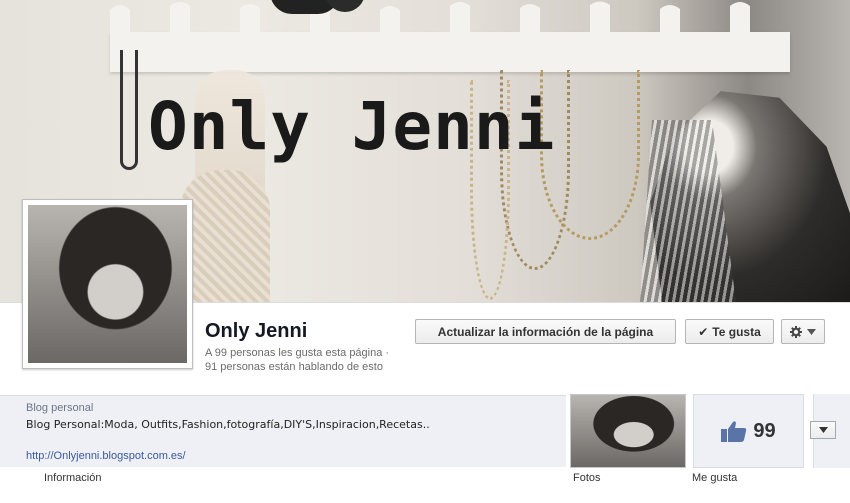  Describe the element at coordinates (450, 52) in the screenshot. I see `wall-shelf` at that location.